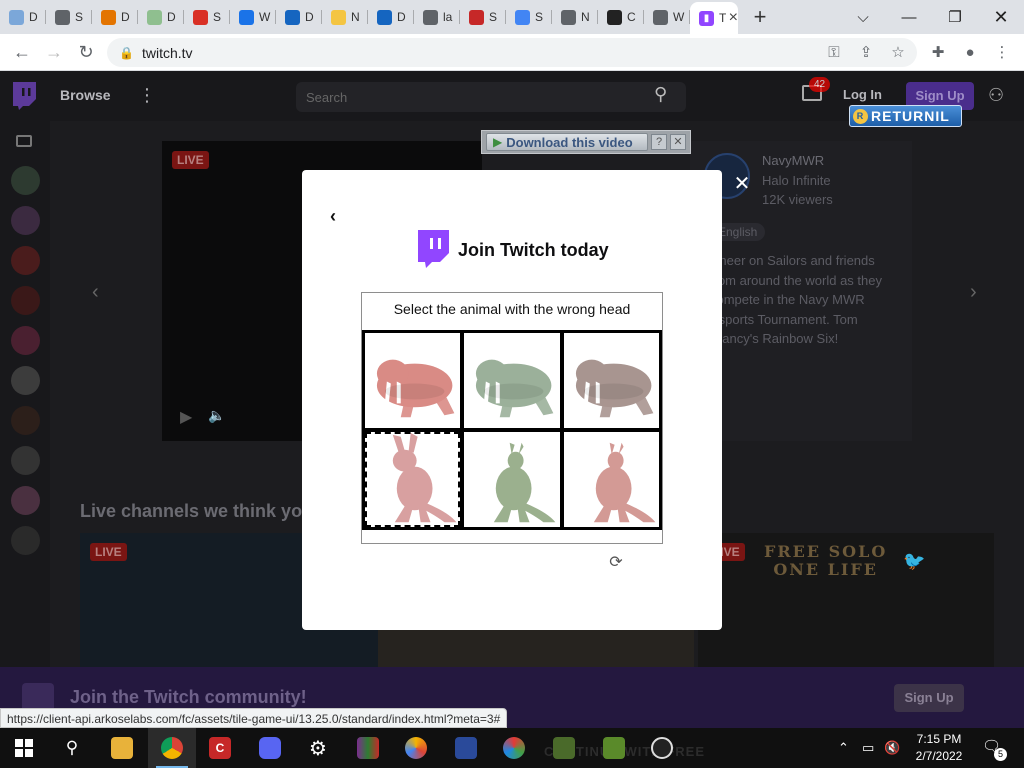 The width and height of the screenshot is (1024, 768). What do you see at coordinates (909, 17) in the screenshot?
I see `minimize-button: —` at bounding box center [909, 17].